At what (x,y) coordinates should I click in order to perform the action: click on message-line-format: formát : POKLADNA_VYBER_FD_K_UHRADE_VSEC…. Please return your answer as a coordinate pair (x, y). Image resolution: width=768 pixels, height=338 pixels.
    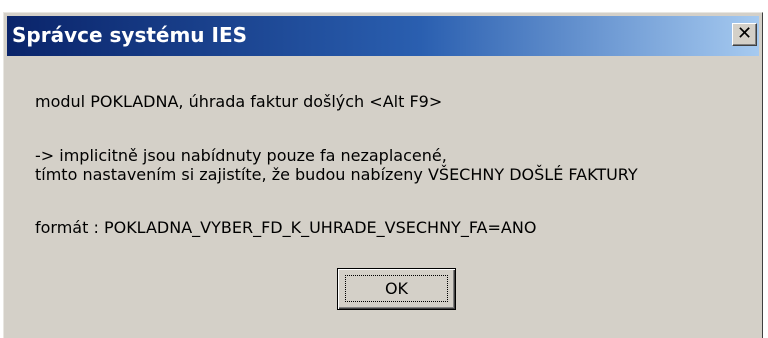
    Looking at the image, I should click on (286, 227).